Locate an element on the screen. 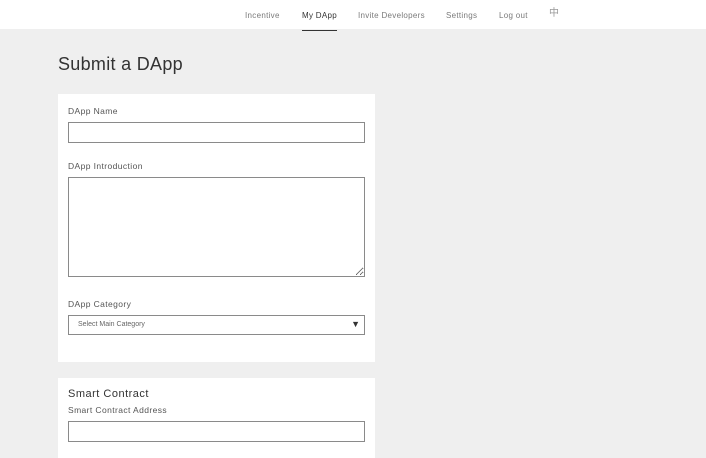 This screenshot has height=458, width=706. language-switch-icon: 中 is located at coordinates (554, 14).